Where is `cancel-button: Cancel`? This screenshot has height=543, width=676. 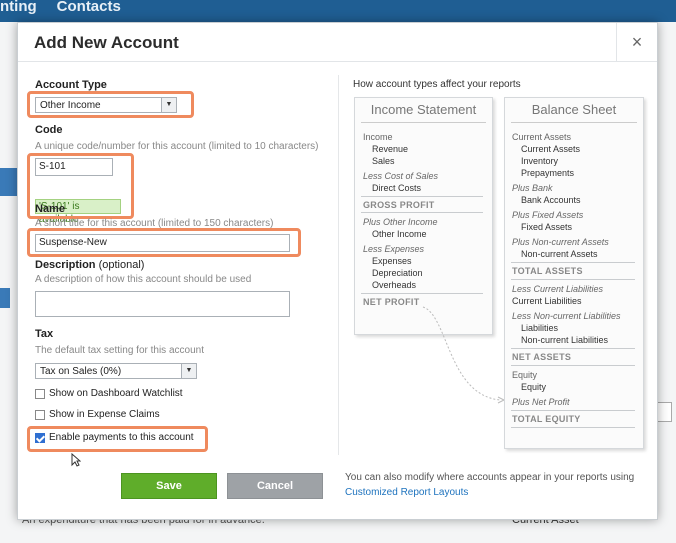 cancel-button: Cancel is located at coordinates (275, 486).